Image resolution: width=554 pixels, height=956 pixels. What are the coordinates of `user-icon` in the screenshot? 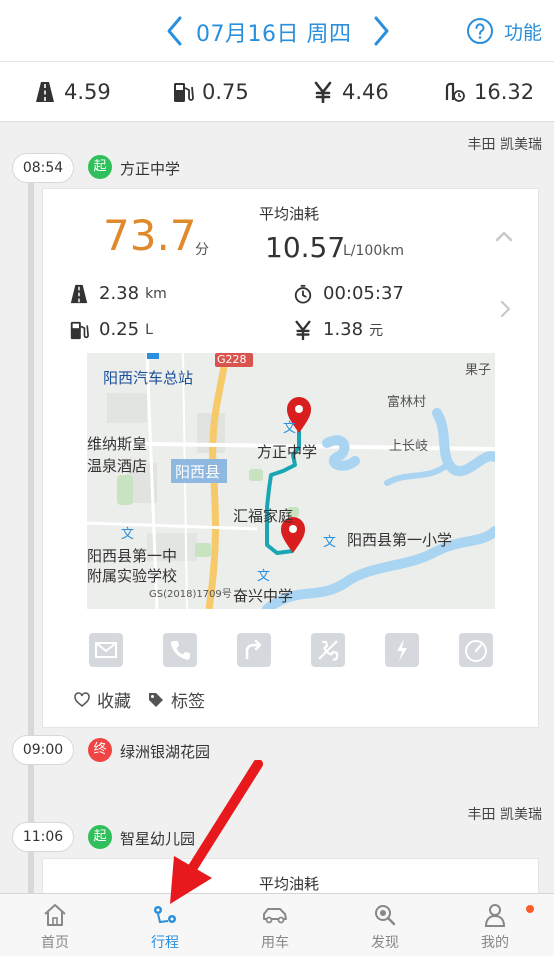 It's located at (495, 915).